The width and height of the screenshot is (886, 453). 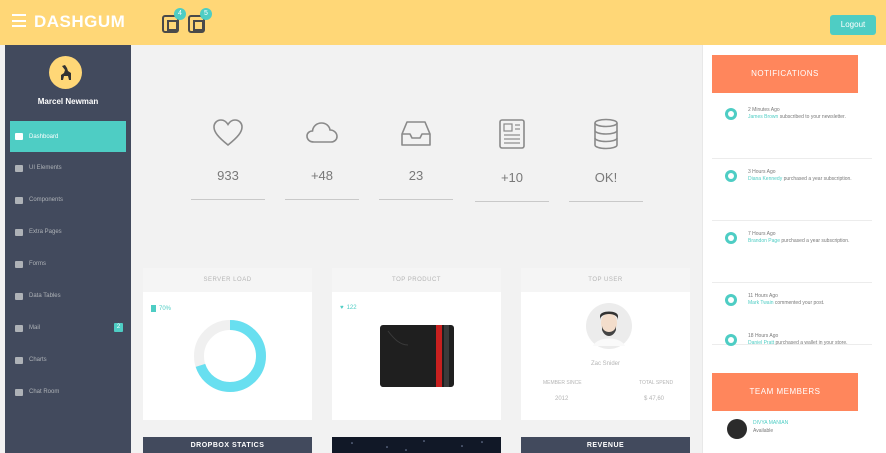 What do you see at coordinates (765, 179) in the screenshot?
I see `notification-user-link: Diana Kennedy` at bounding box center [765, 179].